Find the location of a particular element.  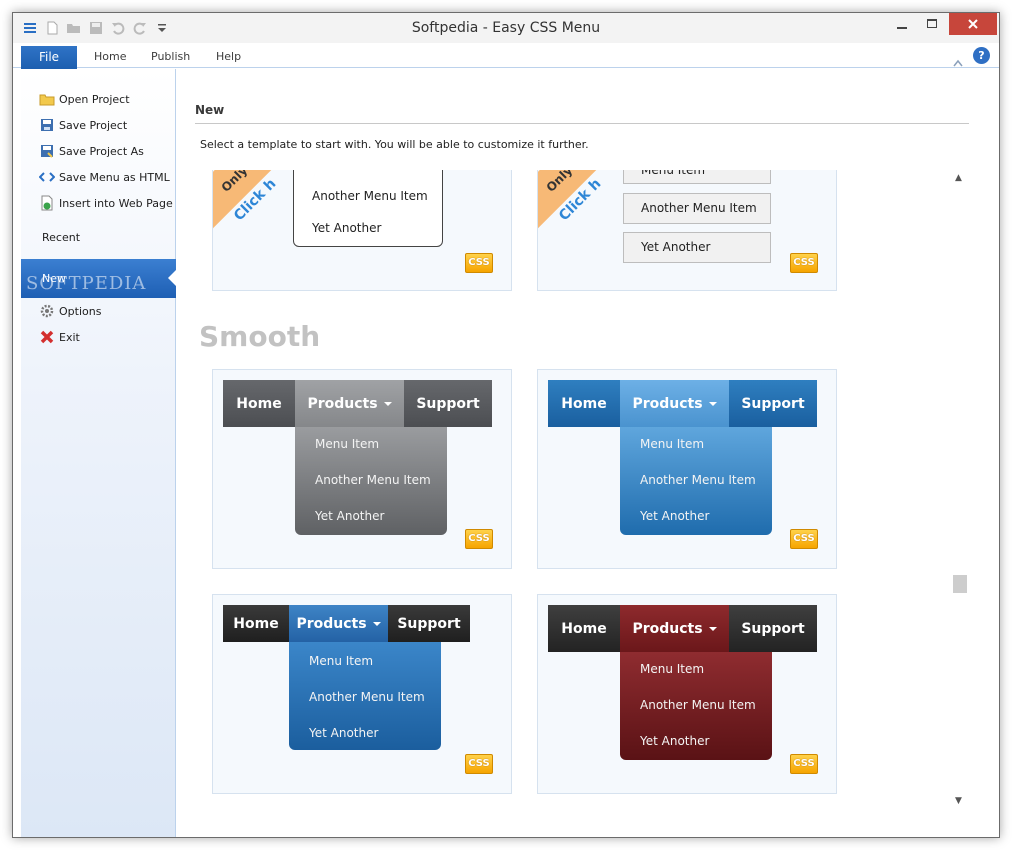

save-project-as-item: Save Project As is located at coordinates (91, 151).